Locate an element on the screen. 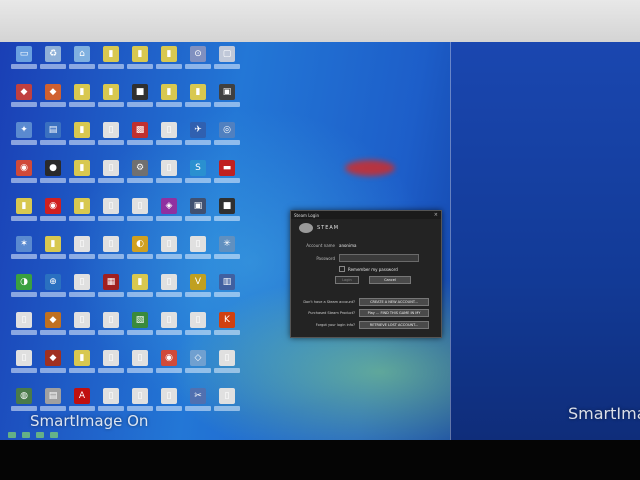  desktop-icon: ◑ is located at coordinates (24, 293).